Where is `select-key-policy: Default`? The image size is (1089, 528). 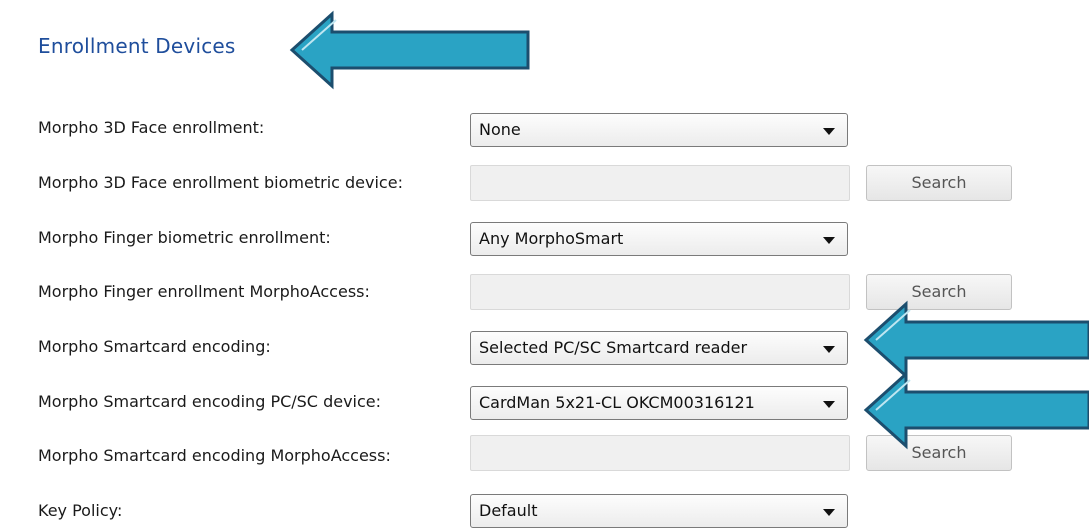 select-key-policy: Default is located at coordinates (659, 511).